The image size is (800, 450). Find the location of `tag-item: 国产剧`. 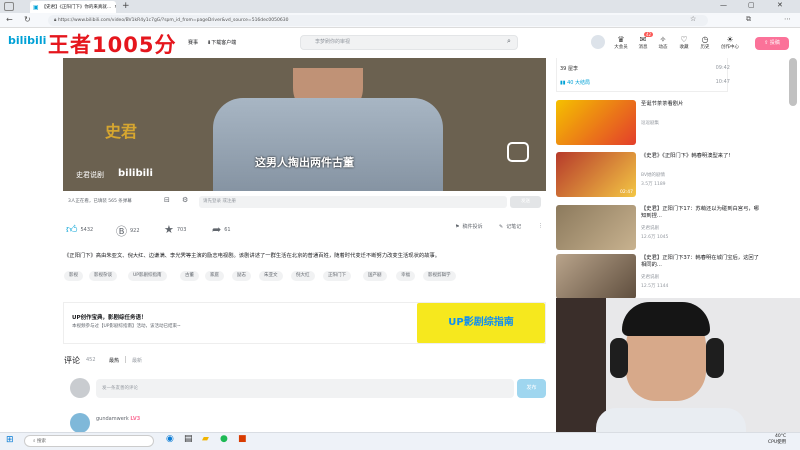

tag-item: 国产剧 is located at coordinates (375, 276).